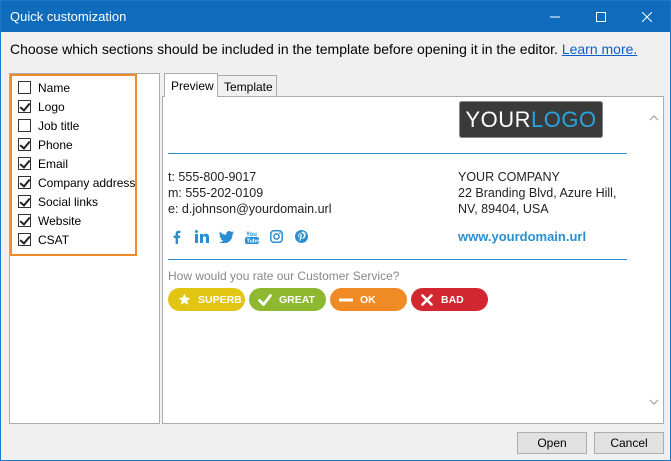  I want to click on option-label: Social links, so click(68, 201).